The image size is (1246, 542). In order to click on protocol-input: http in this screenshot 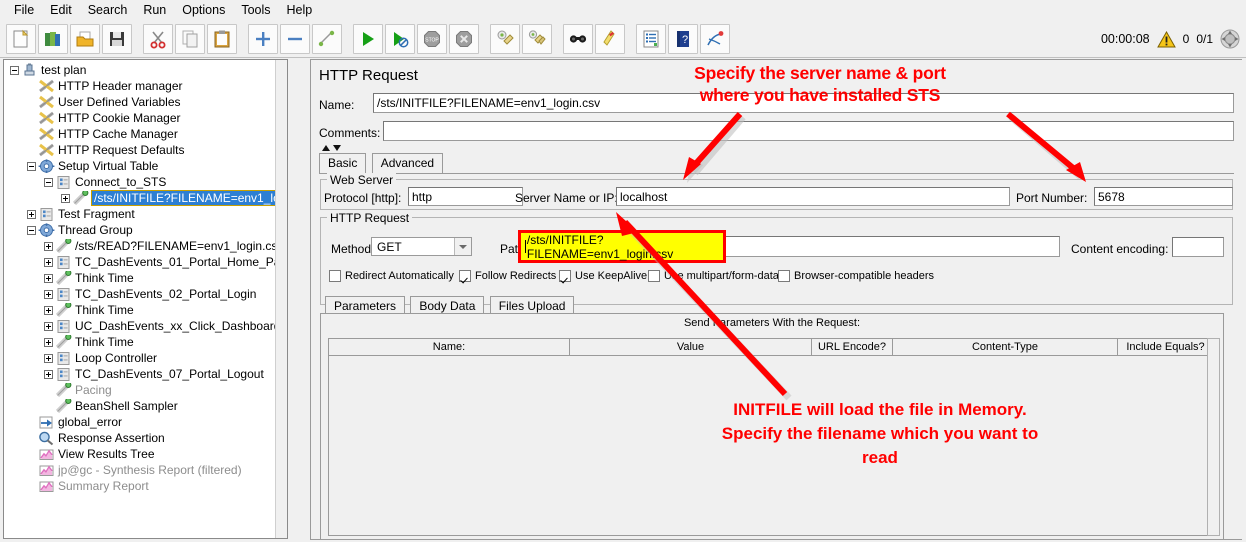, I will do `click(465, 196)`.